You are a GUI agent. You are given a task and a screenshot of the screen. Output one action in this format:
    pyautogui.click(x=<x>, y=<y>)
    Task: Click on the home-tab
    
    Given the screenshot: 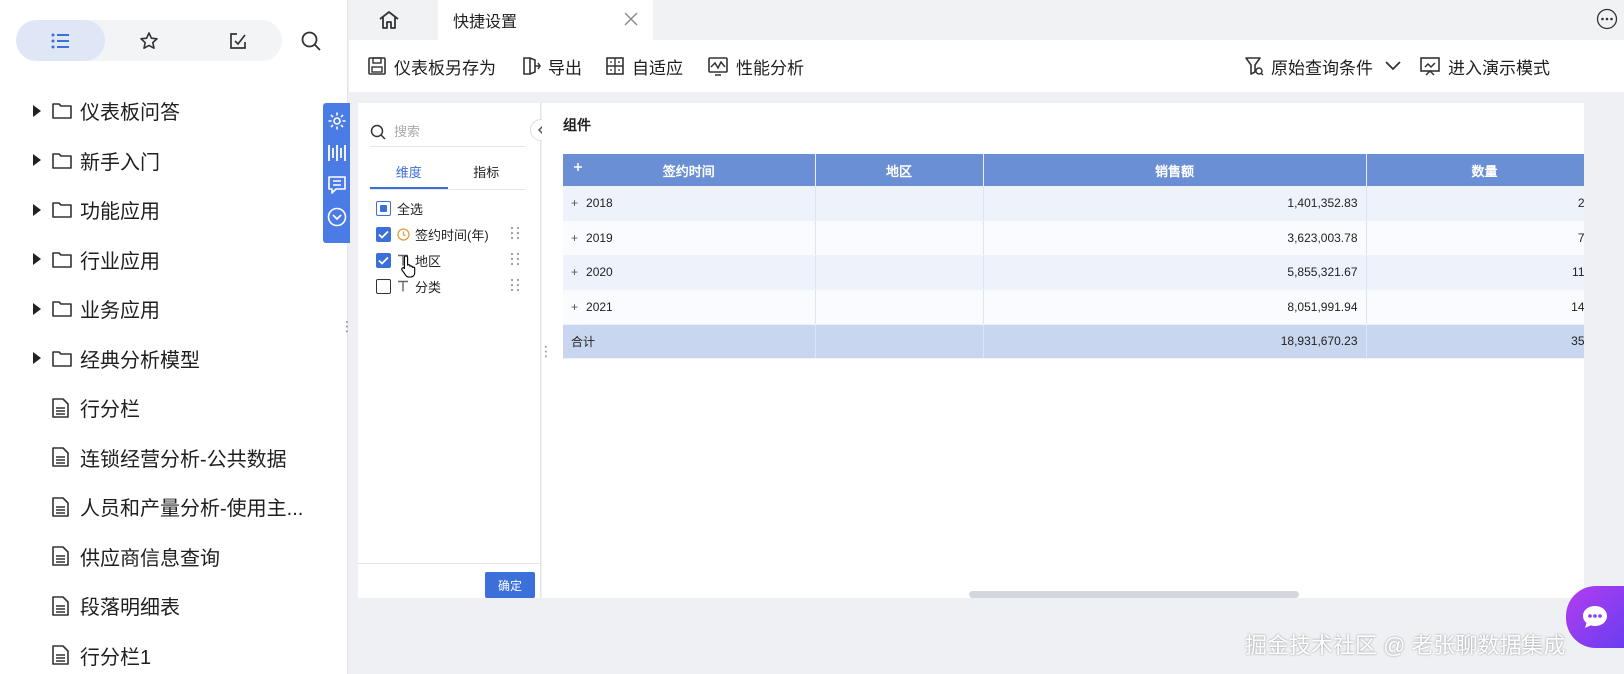 What is the action you would take?
    pyautogui.click(x=389, y=20)
    